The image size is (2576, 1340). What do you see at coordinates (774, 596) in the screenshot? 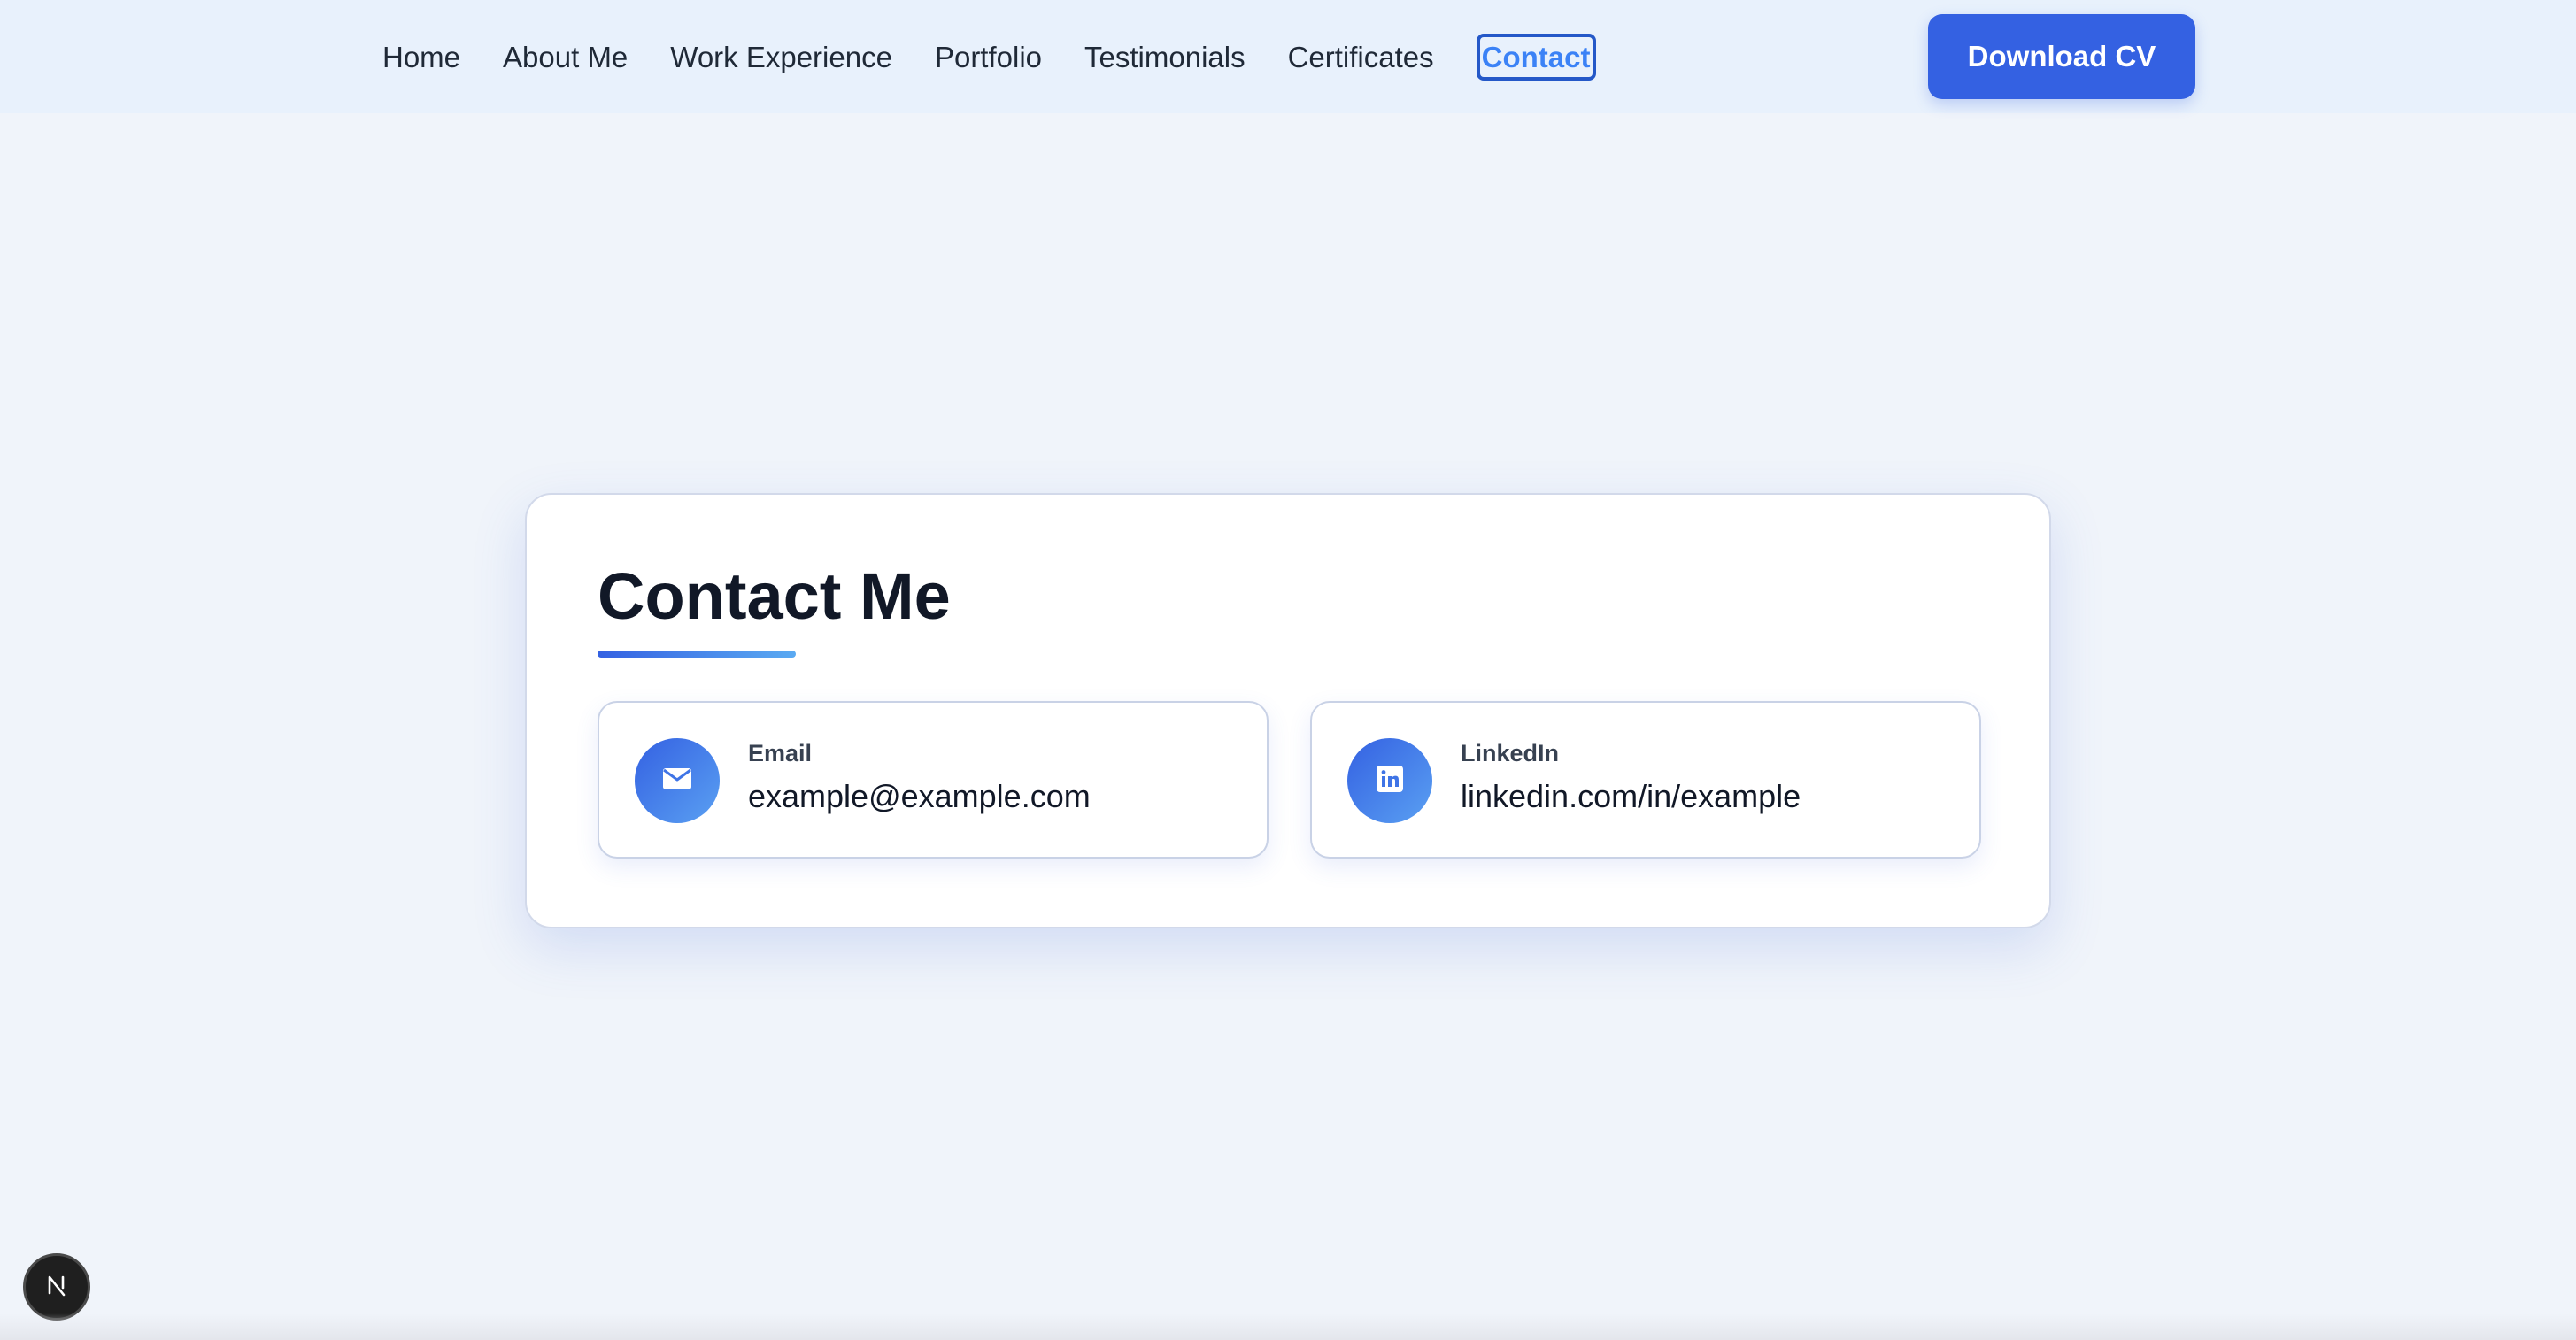
I see `contact-title: Contact Me` at bounding box center [774, 596].